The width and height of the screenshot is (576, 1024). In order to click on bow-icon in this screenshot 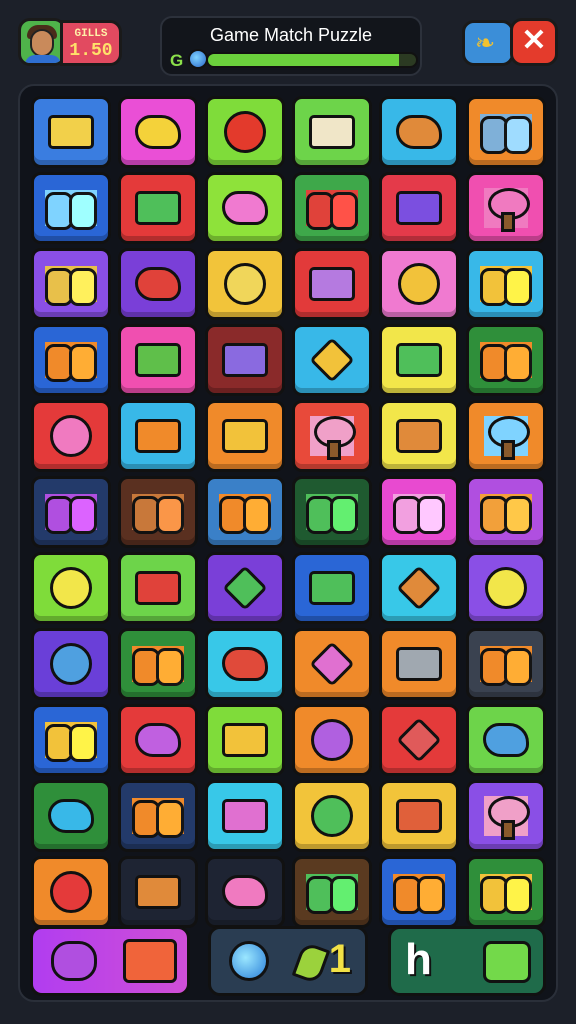, I will do `click(158, 132)`.